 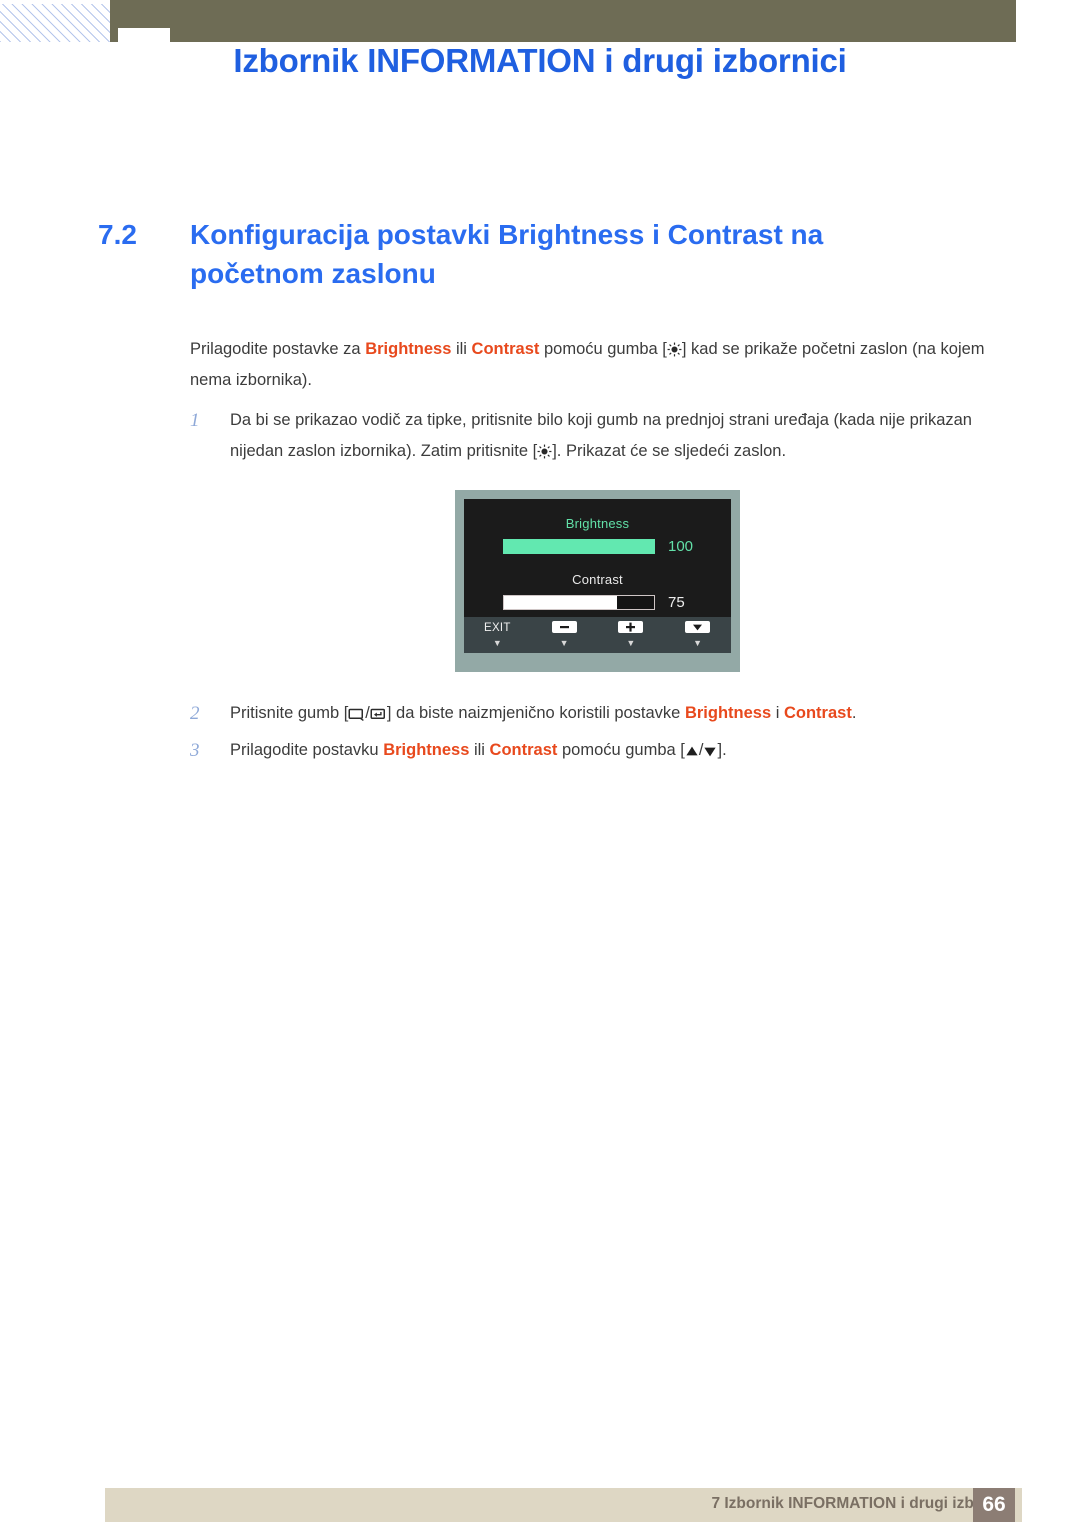 I want to click on minus-button-icon, so click(x=564, y=626).